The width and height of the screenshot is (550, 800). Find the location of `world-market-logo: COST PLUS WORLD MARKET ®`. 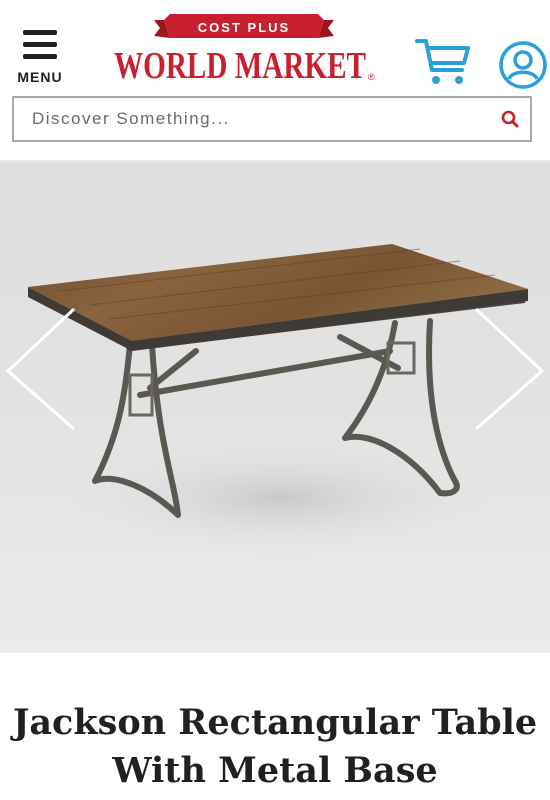

world-market-logo: COST PLUS WORLD MARKET ® is located at coordinates (244, 51).